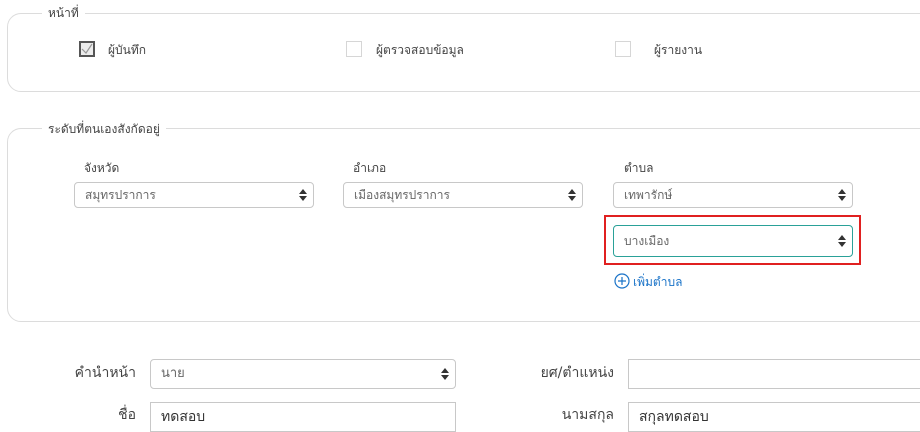 This screenshot has width=920, height=432. What do you see at coordinates (370, 168) in the screenshot?
I see `district-label: อำเภอ` at bounding box center [370, 168].